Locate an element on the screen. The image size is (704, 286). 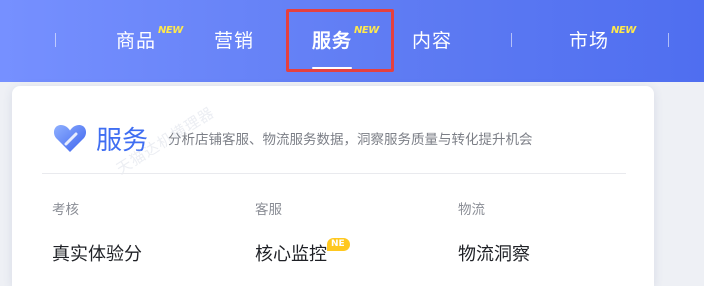
nav-item-content: 内容 is located at coordinates (432, 39).